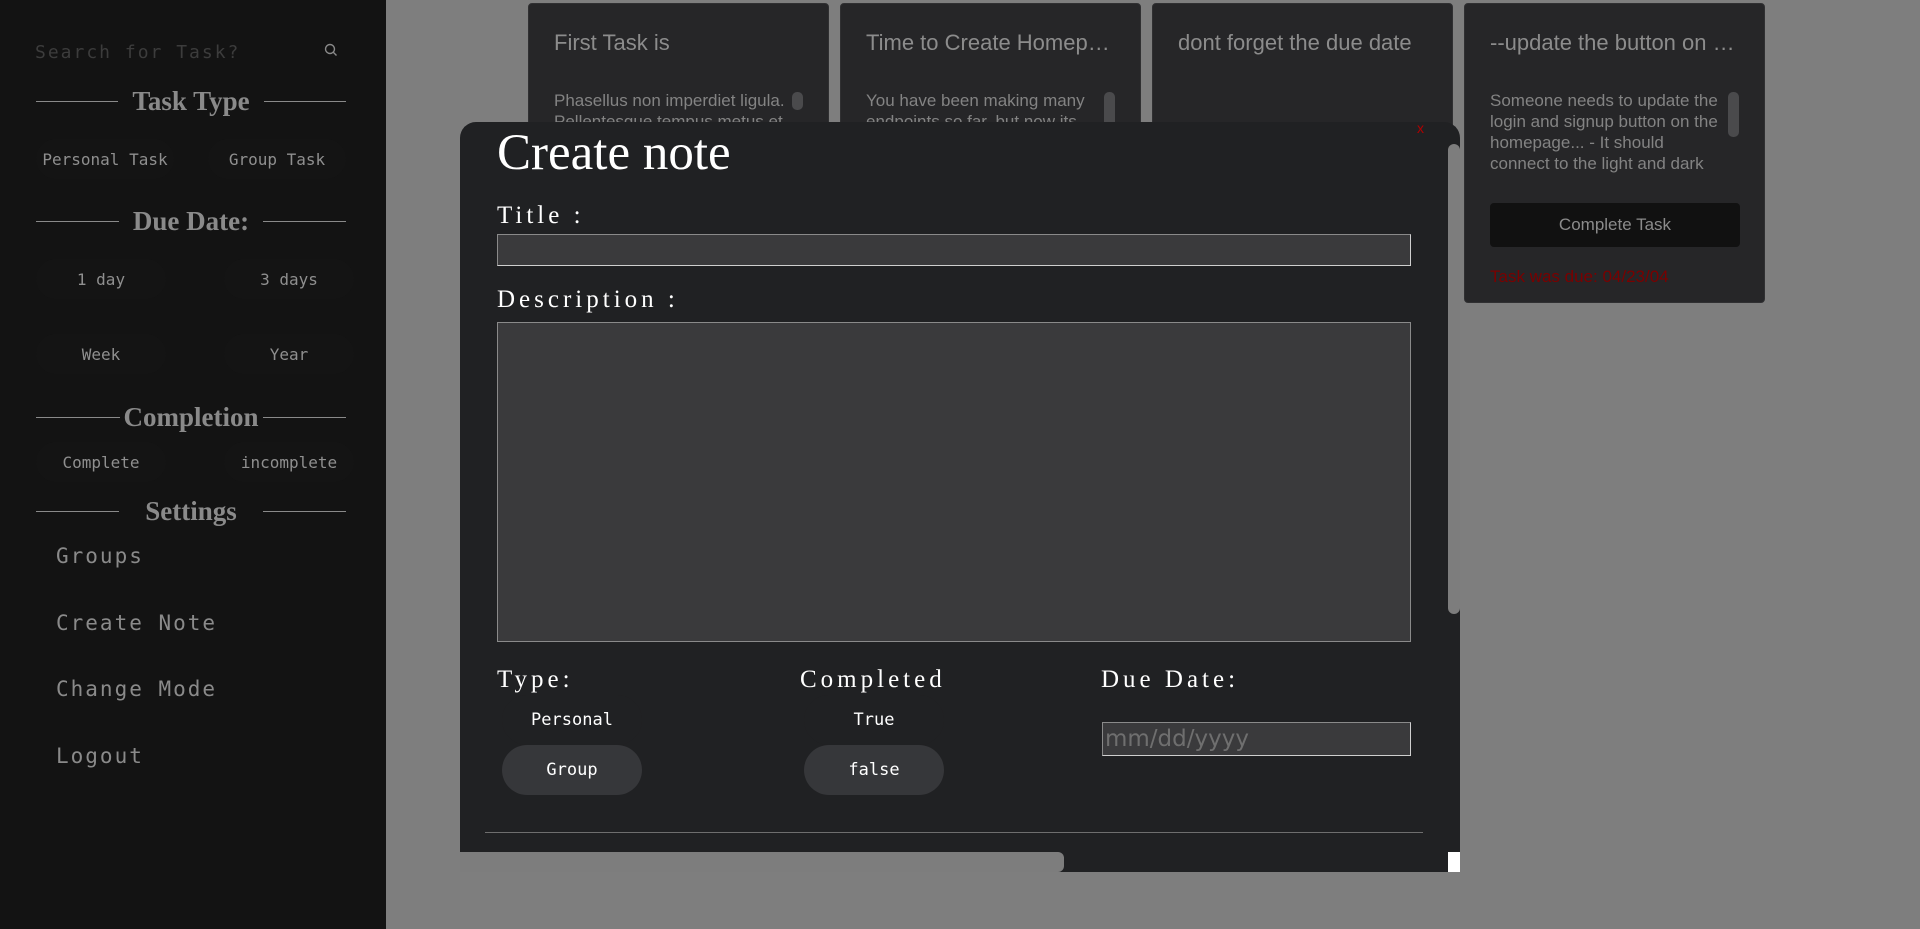  What do you see at coordinates (762, 862) in the screenshot?
I see `horizontal-scrollbar` at bounding box center [762, 862].